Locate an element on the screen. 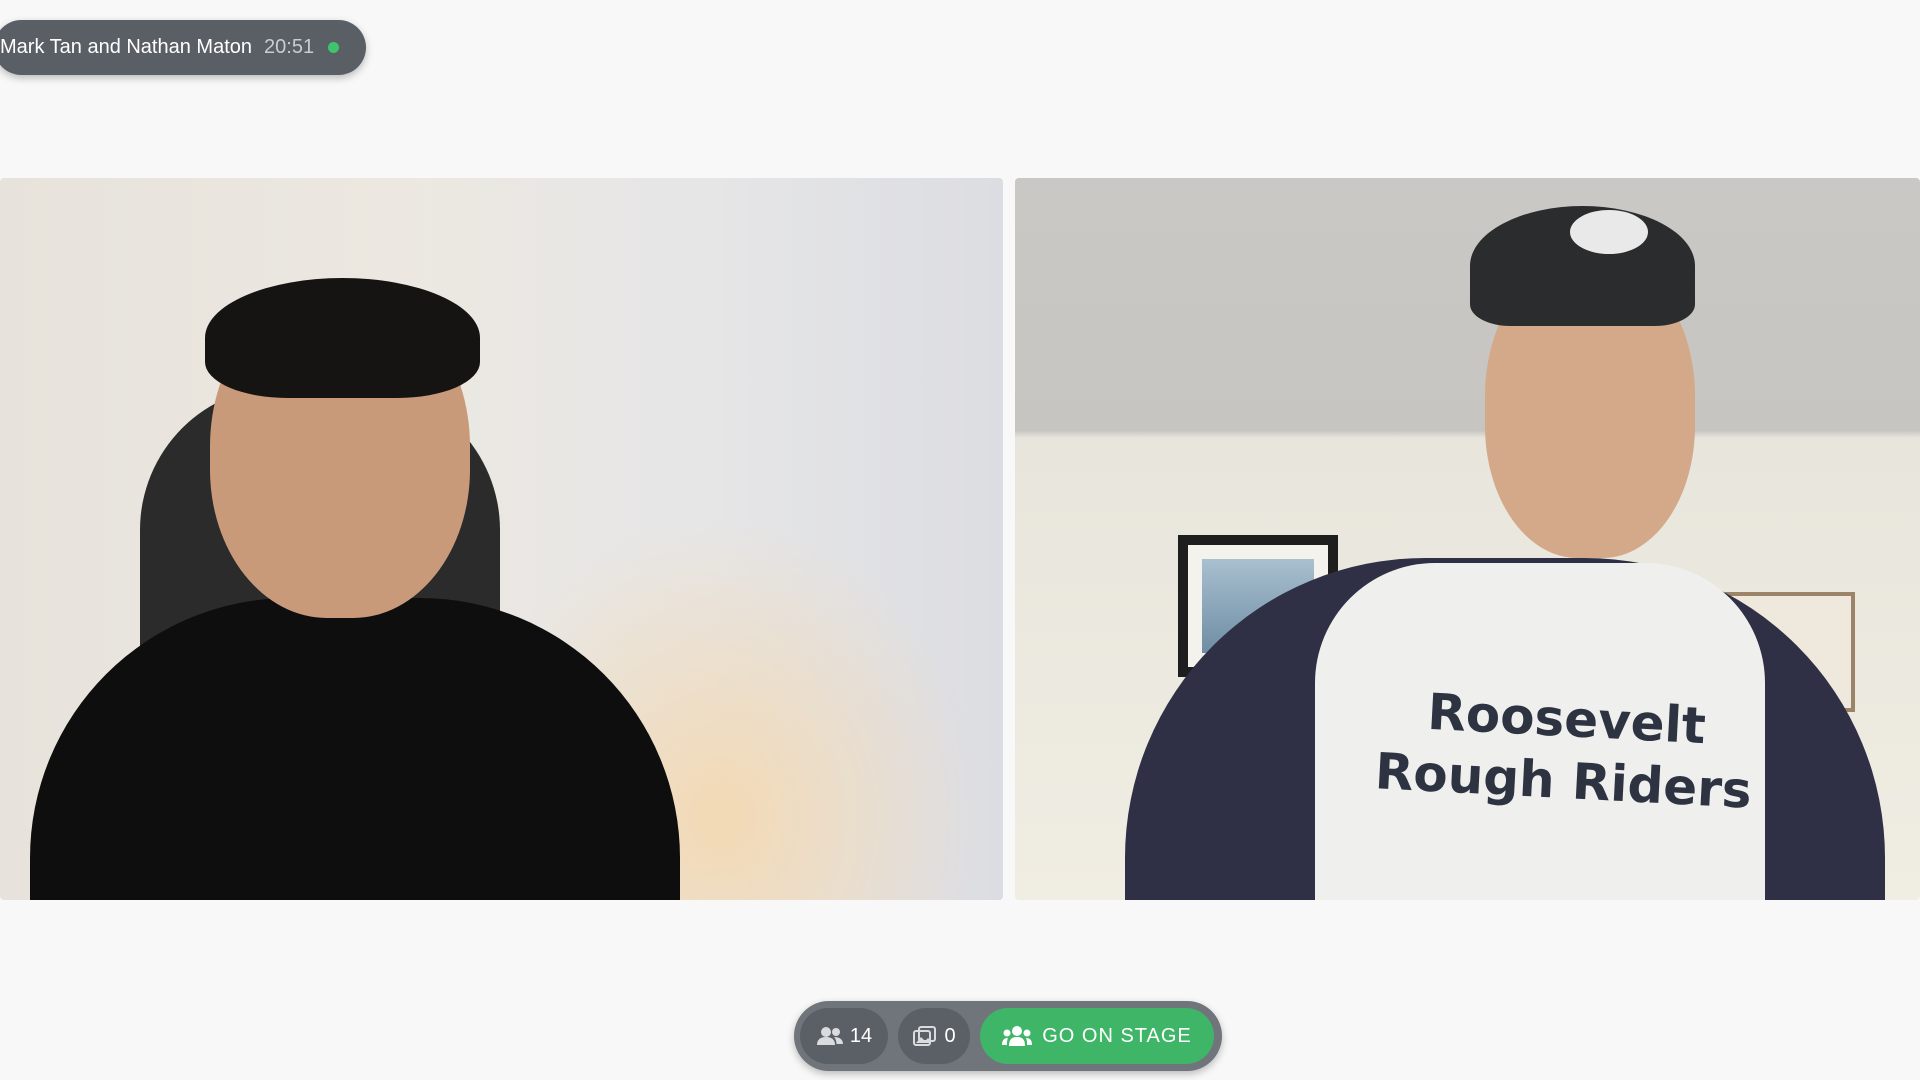  shirt-print-text: Roosevelt Rough Riders is located at coordinates (1565, 750).